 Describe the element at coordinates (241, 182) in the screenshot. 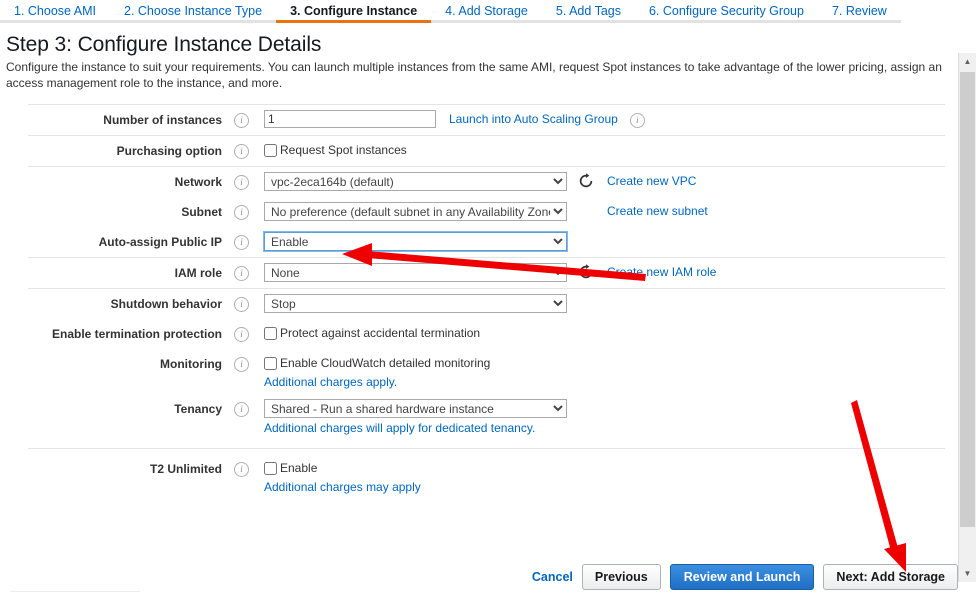

I see `info-icon-network: i` at that location.